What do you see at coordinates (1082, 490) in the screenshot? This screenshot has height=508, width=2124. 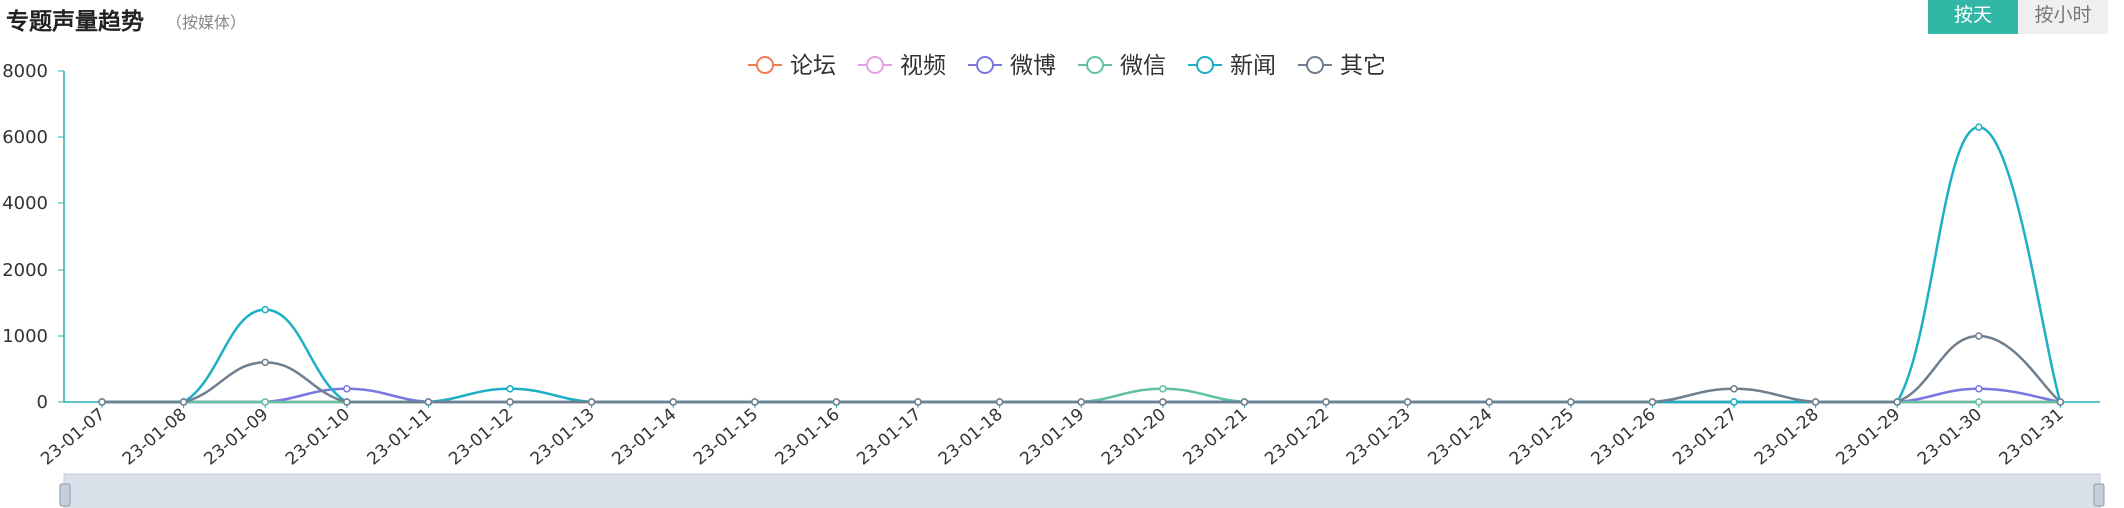 I see `data-zoom-slider` at bounding box center [1082, 490].